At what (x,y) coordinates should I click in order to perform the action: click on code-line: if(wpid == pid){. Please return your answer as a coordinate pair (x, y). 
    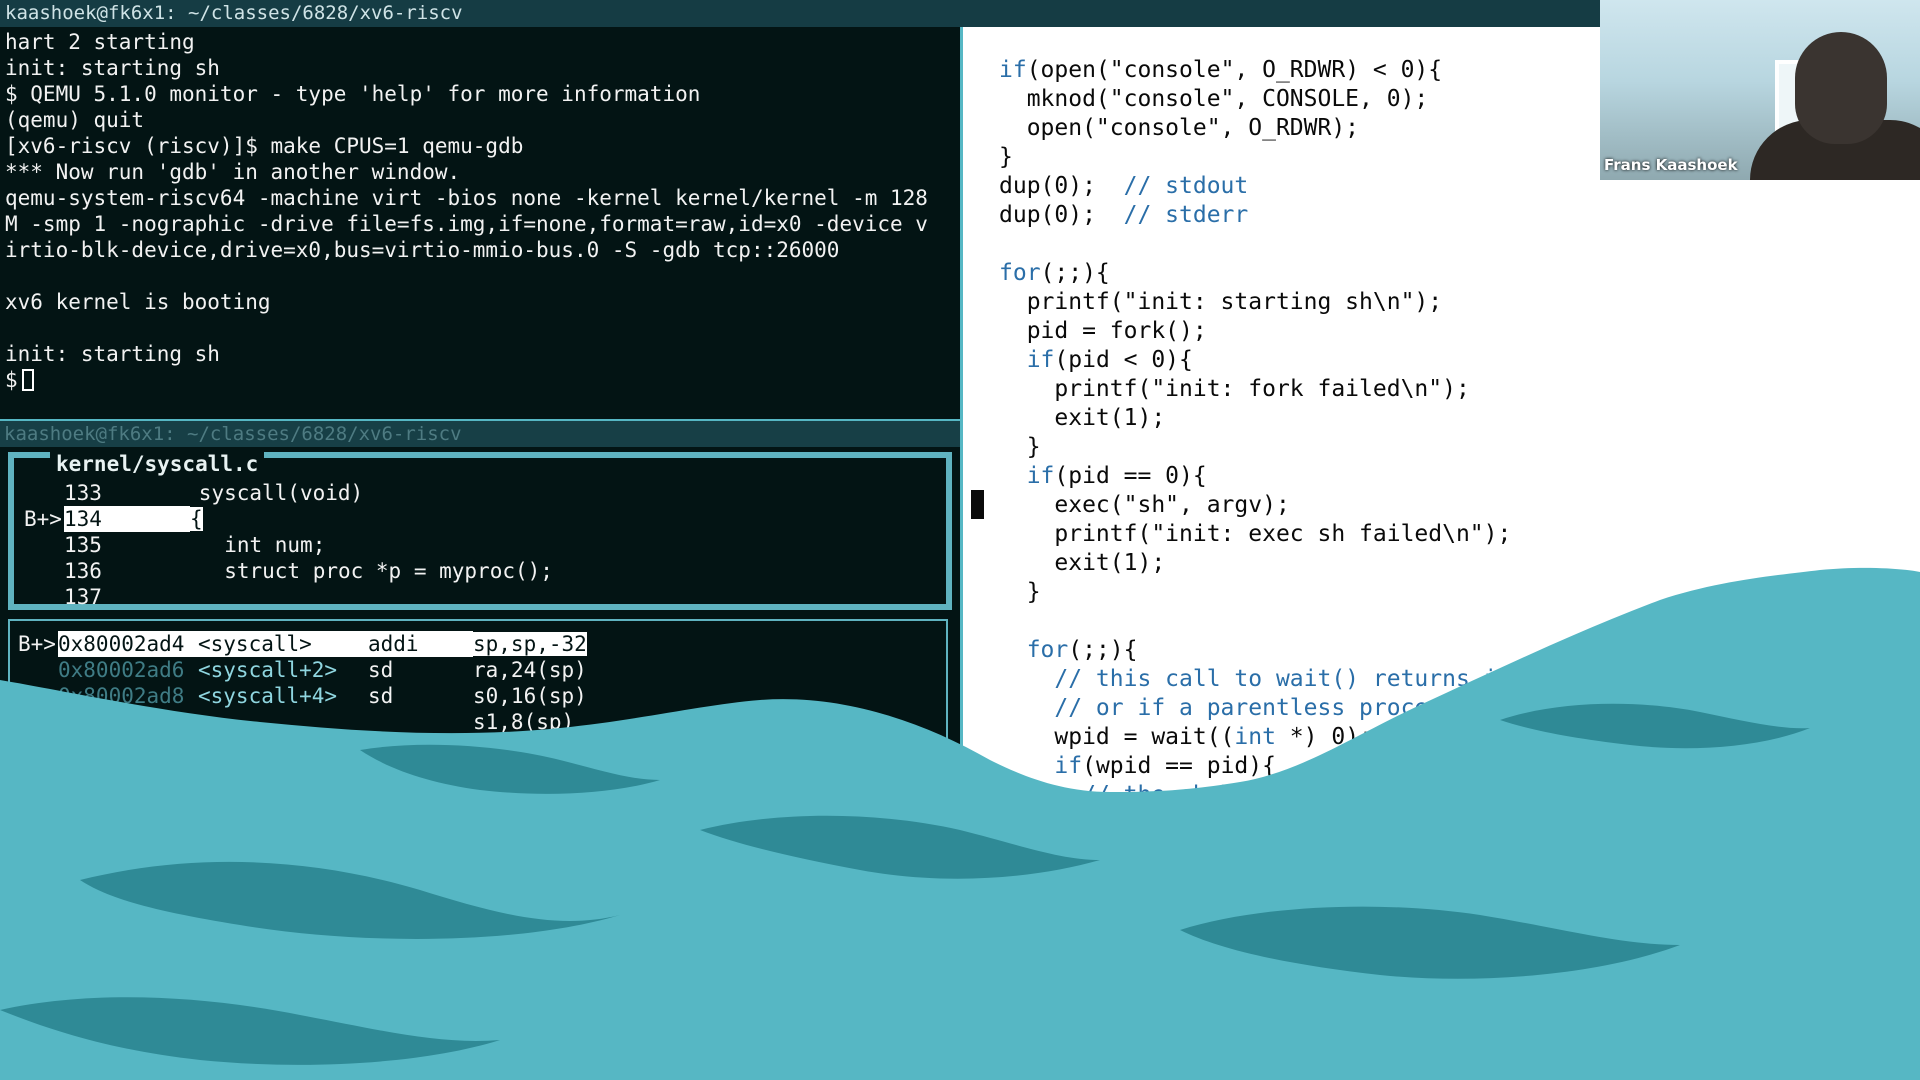
    Looking at the image, I should click on (1303, 766).